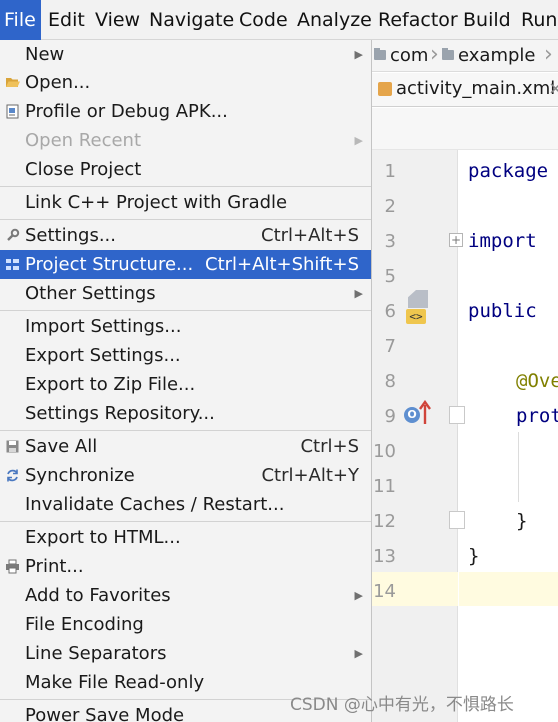  What do you see at coordinates (425, 412) in the screenshot?
I see `override-arrow-icon` at bounding box center [425, 412].